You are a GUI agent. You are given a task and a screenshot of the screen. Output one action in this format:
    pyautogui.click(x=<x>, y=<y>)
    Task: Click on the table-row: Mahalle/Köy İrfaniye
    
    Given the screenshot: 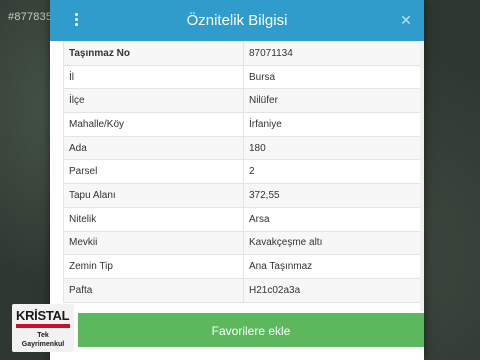 What is the action you would take?
    pyautogui.click(x=243, y=124)
    